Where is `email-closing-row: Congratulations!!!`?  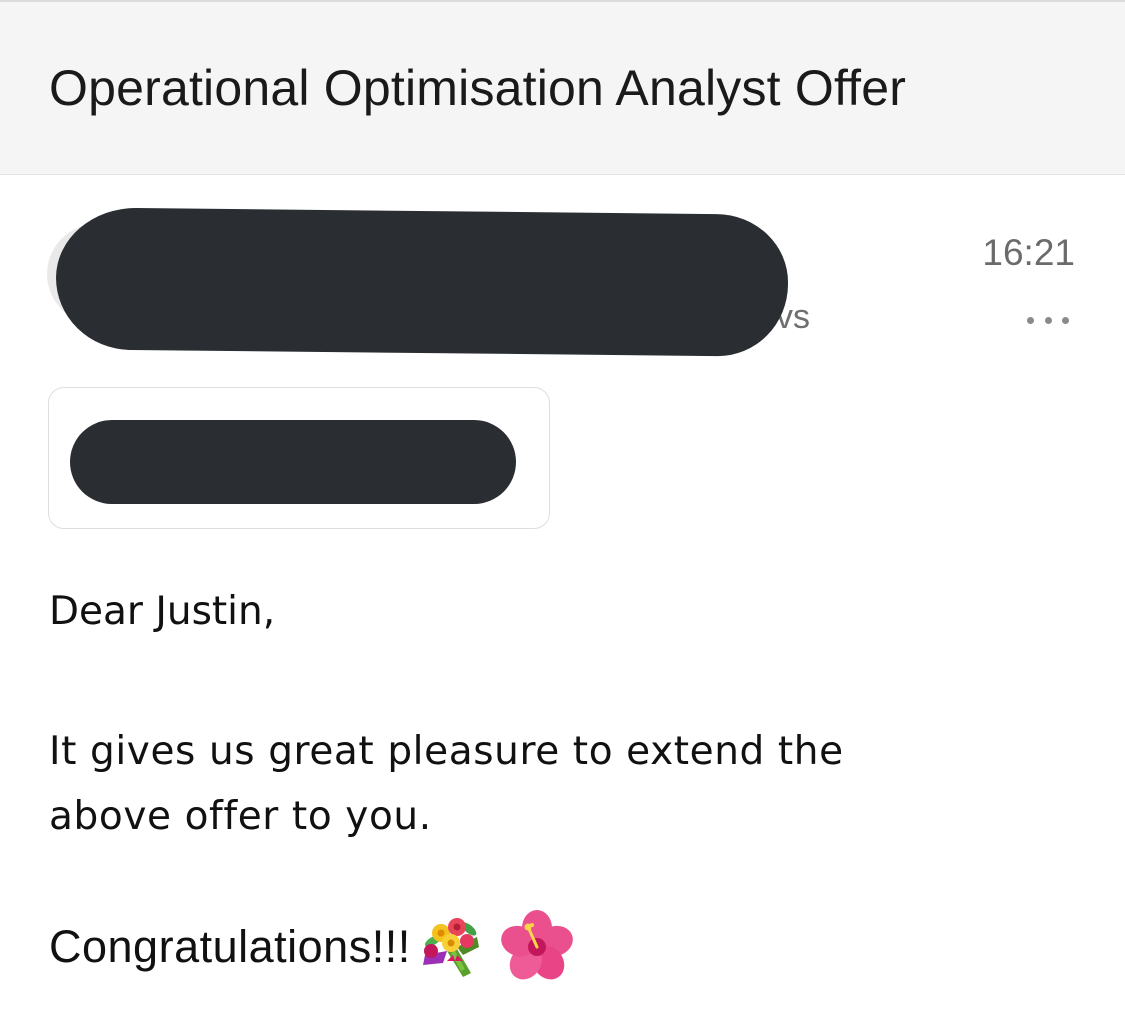 email-closing-row: Congratulations!!! is located at coordinates (312, 947).